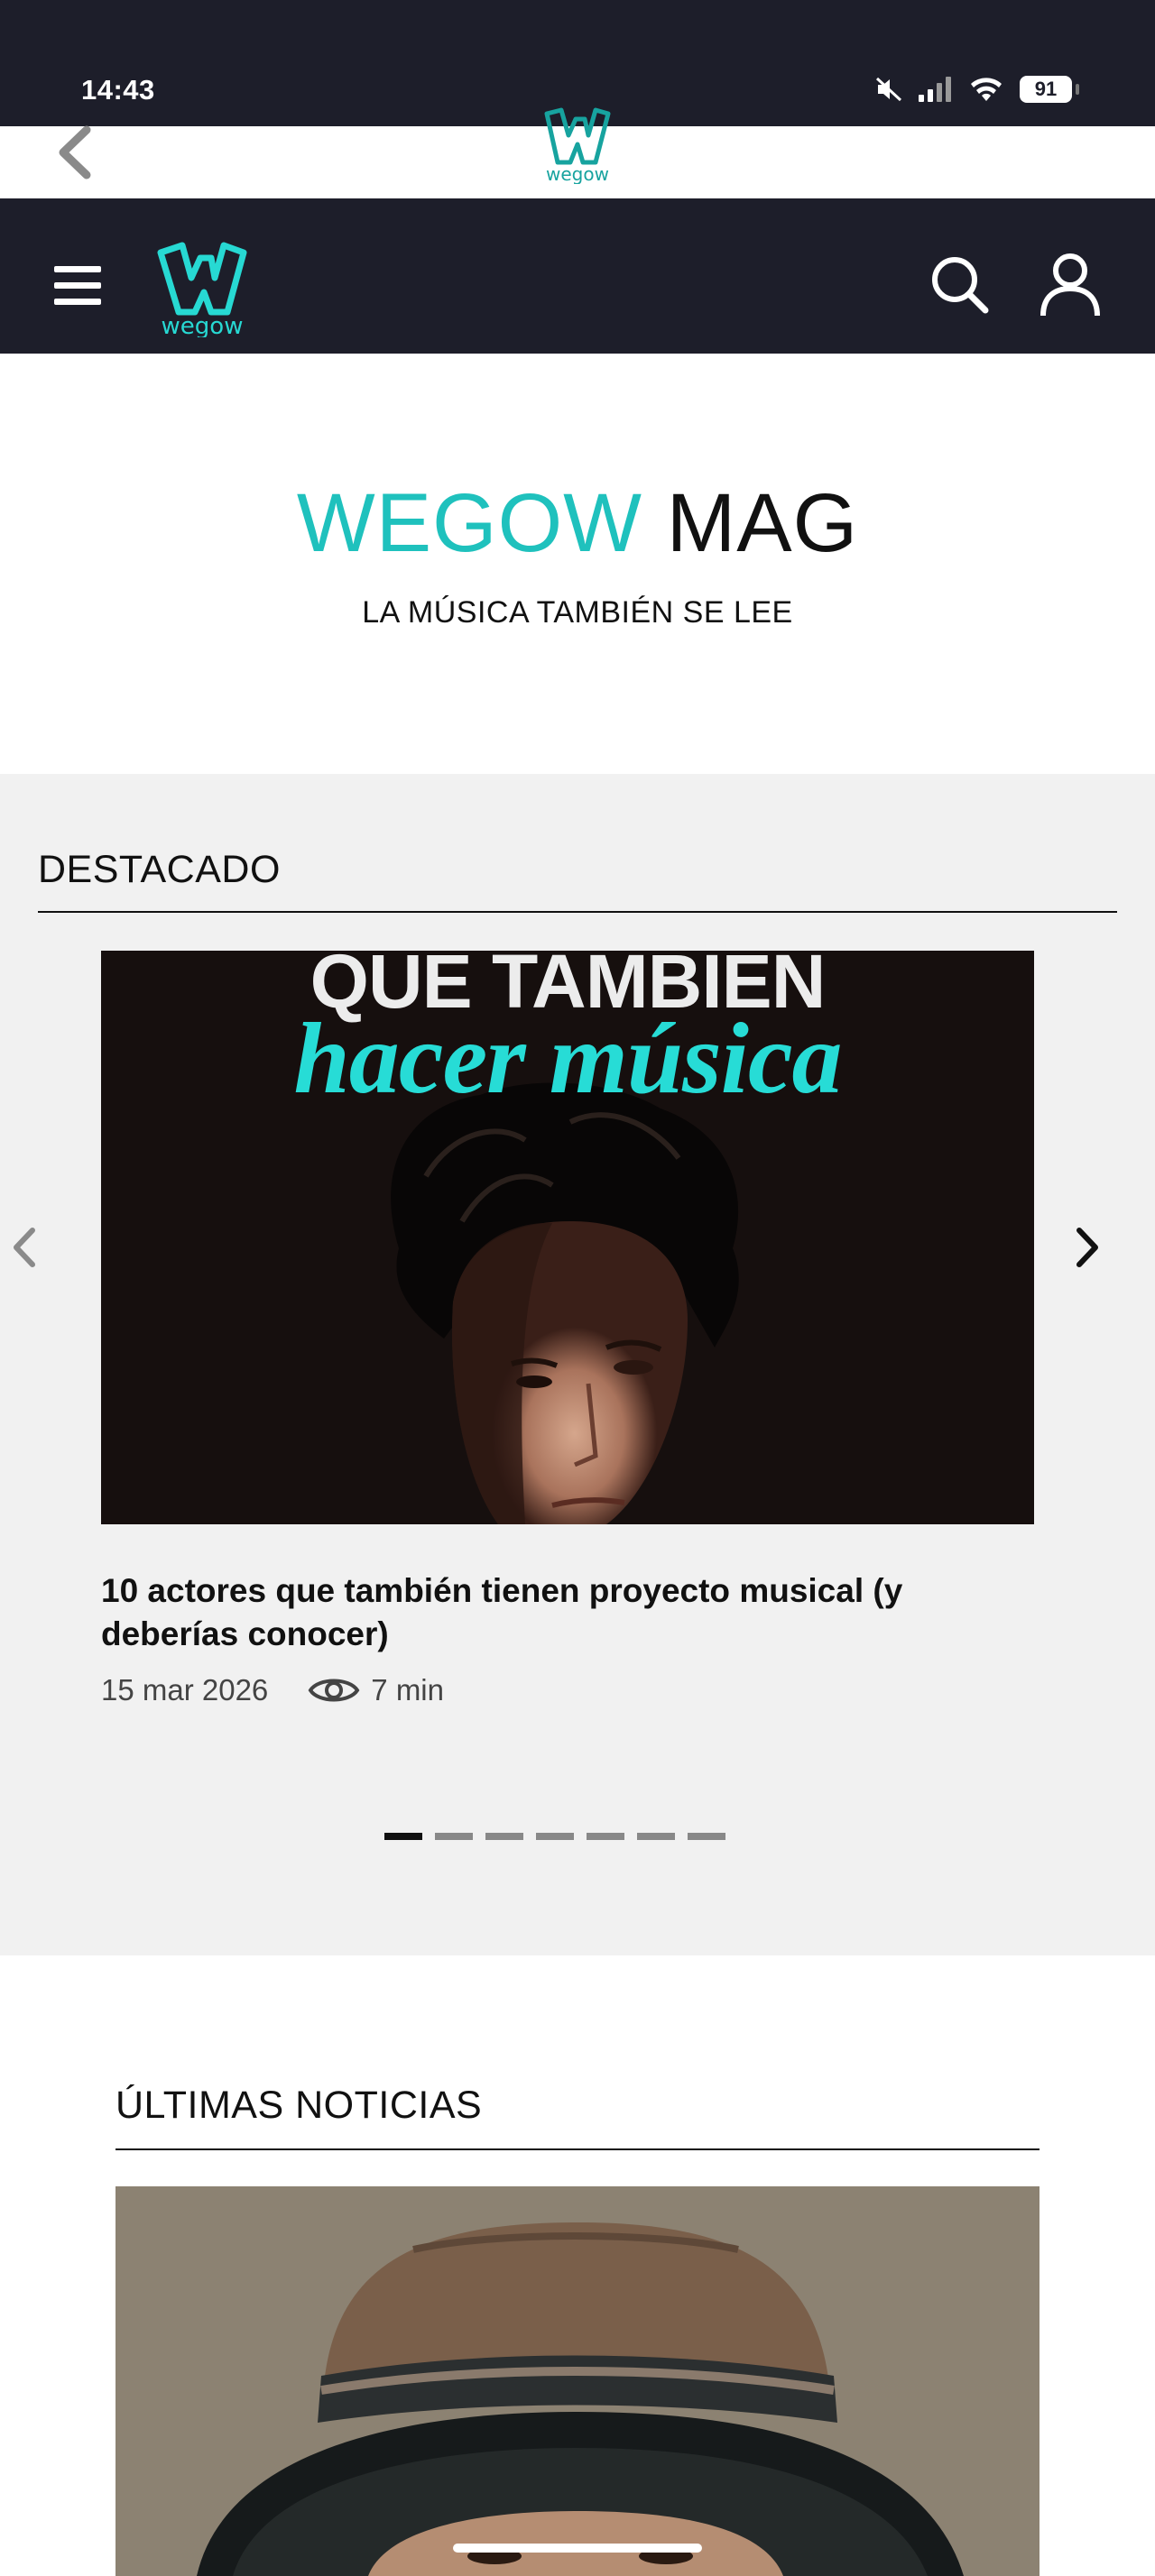  Describe the element at coordinates (407, 1690) in the screenshot. I see `article-read-time: 7 min` at that location.